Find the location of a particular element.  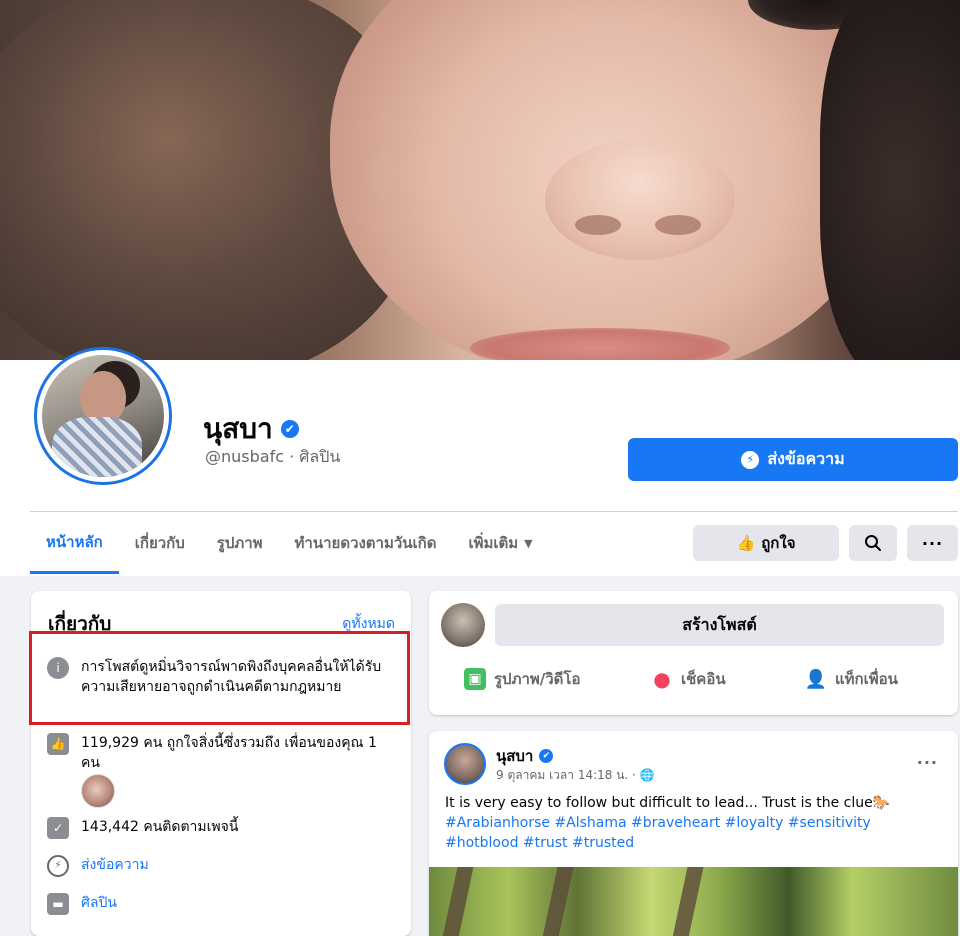

like-page-button: 👍 ถูกใจ is located at coordinates (766, 543).